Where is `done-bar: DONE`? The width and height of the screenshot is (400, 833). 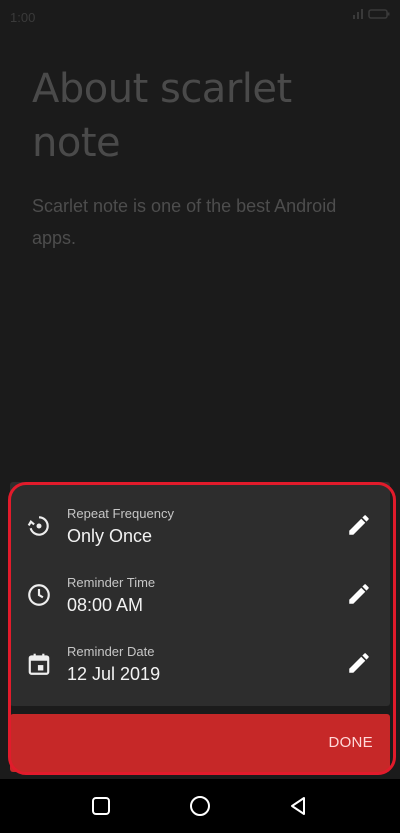
done-bar: DONE is located at coordinates (200, 743).